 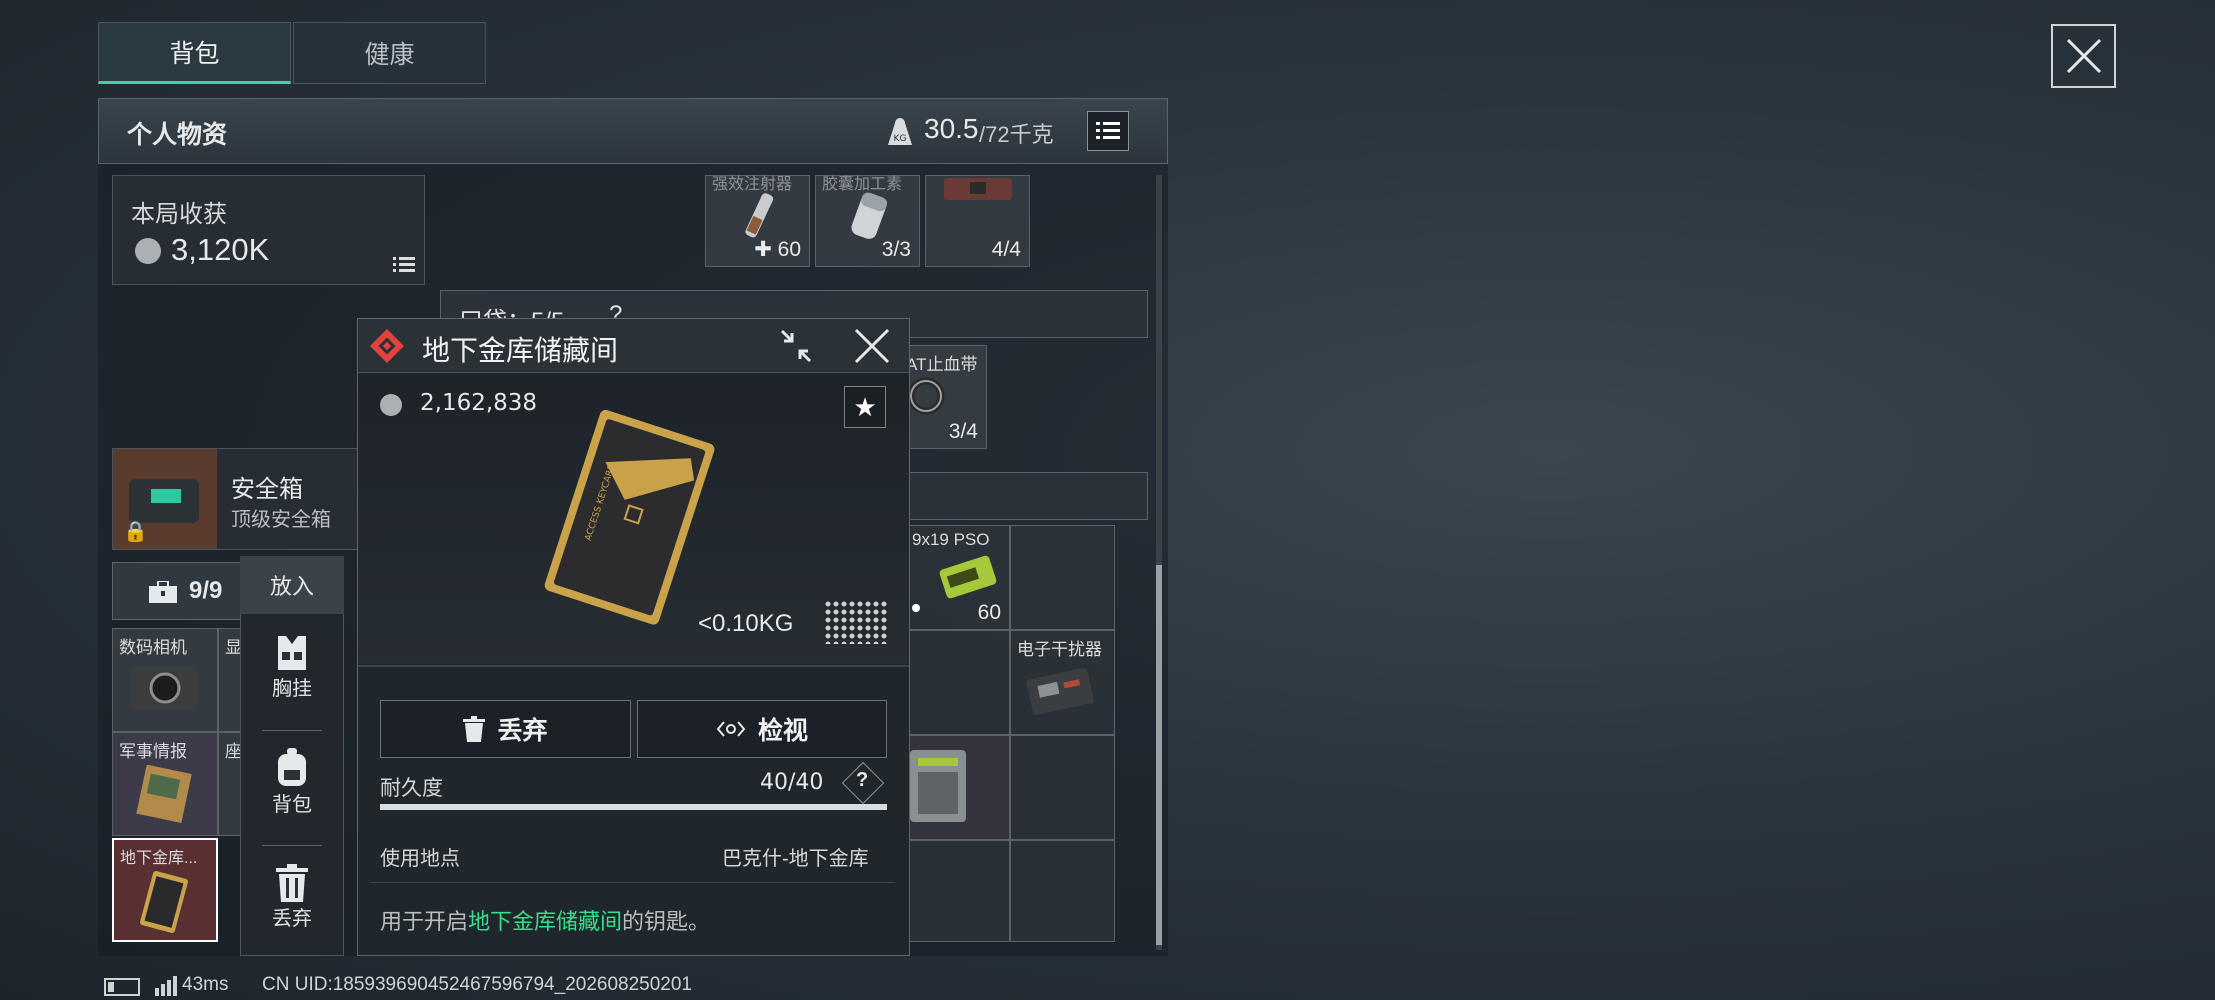 I want to click on close-button, so click(x=2083, y=56).